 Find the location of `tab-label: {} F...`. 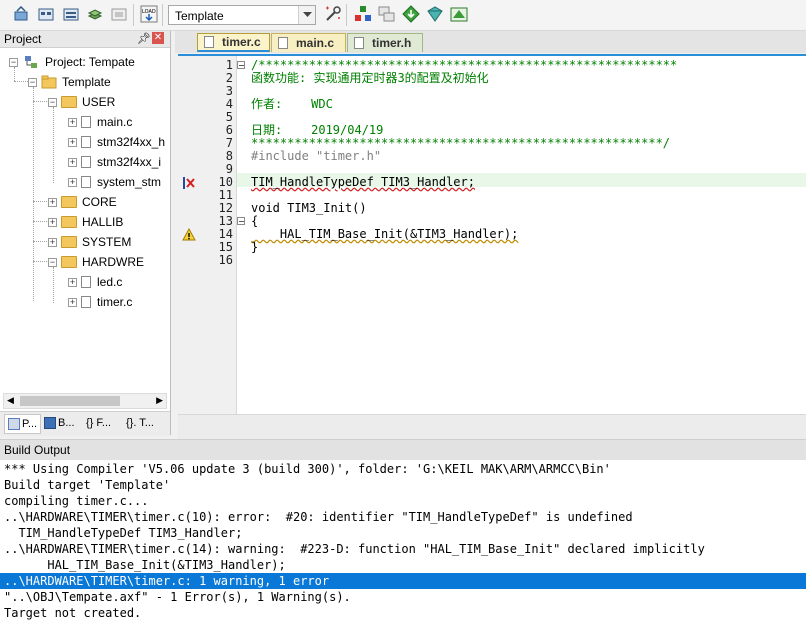

tab-label: {} F... is located at coordinates (99, 423).